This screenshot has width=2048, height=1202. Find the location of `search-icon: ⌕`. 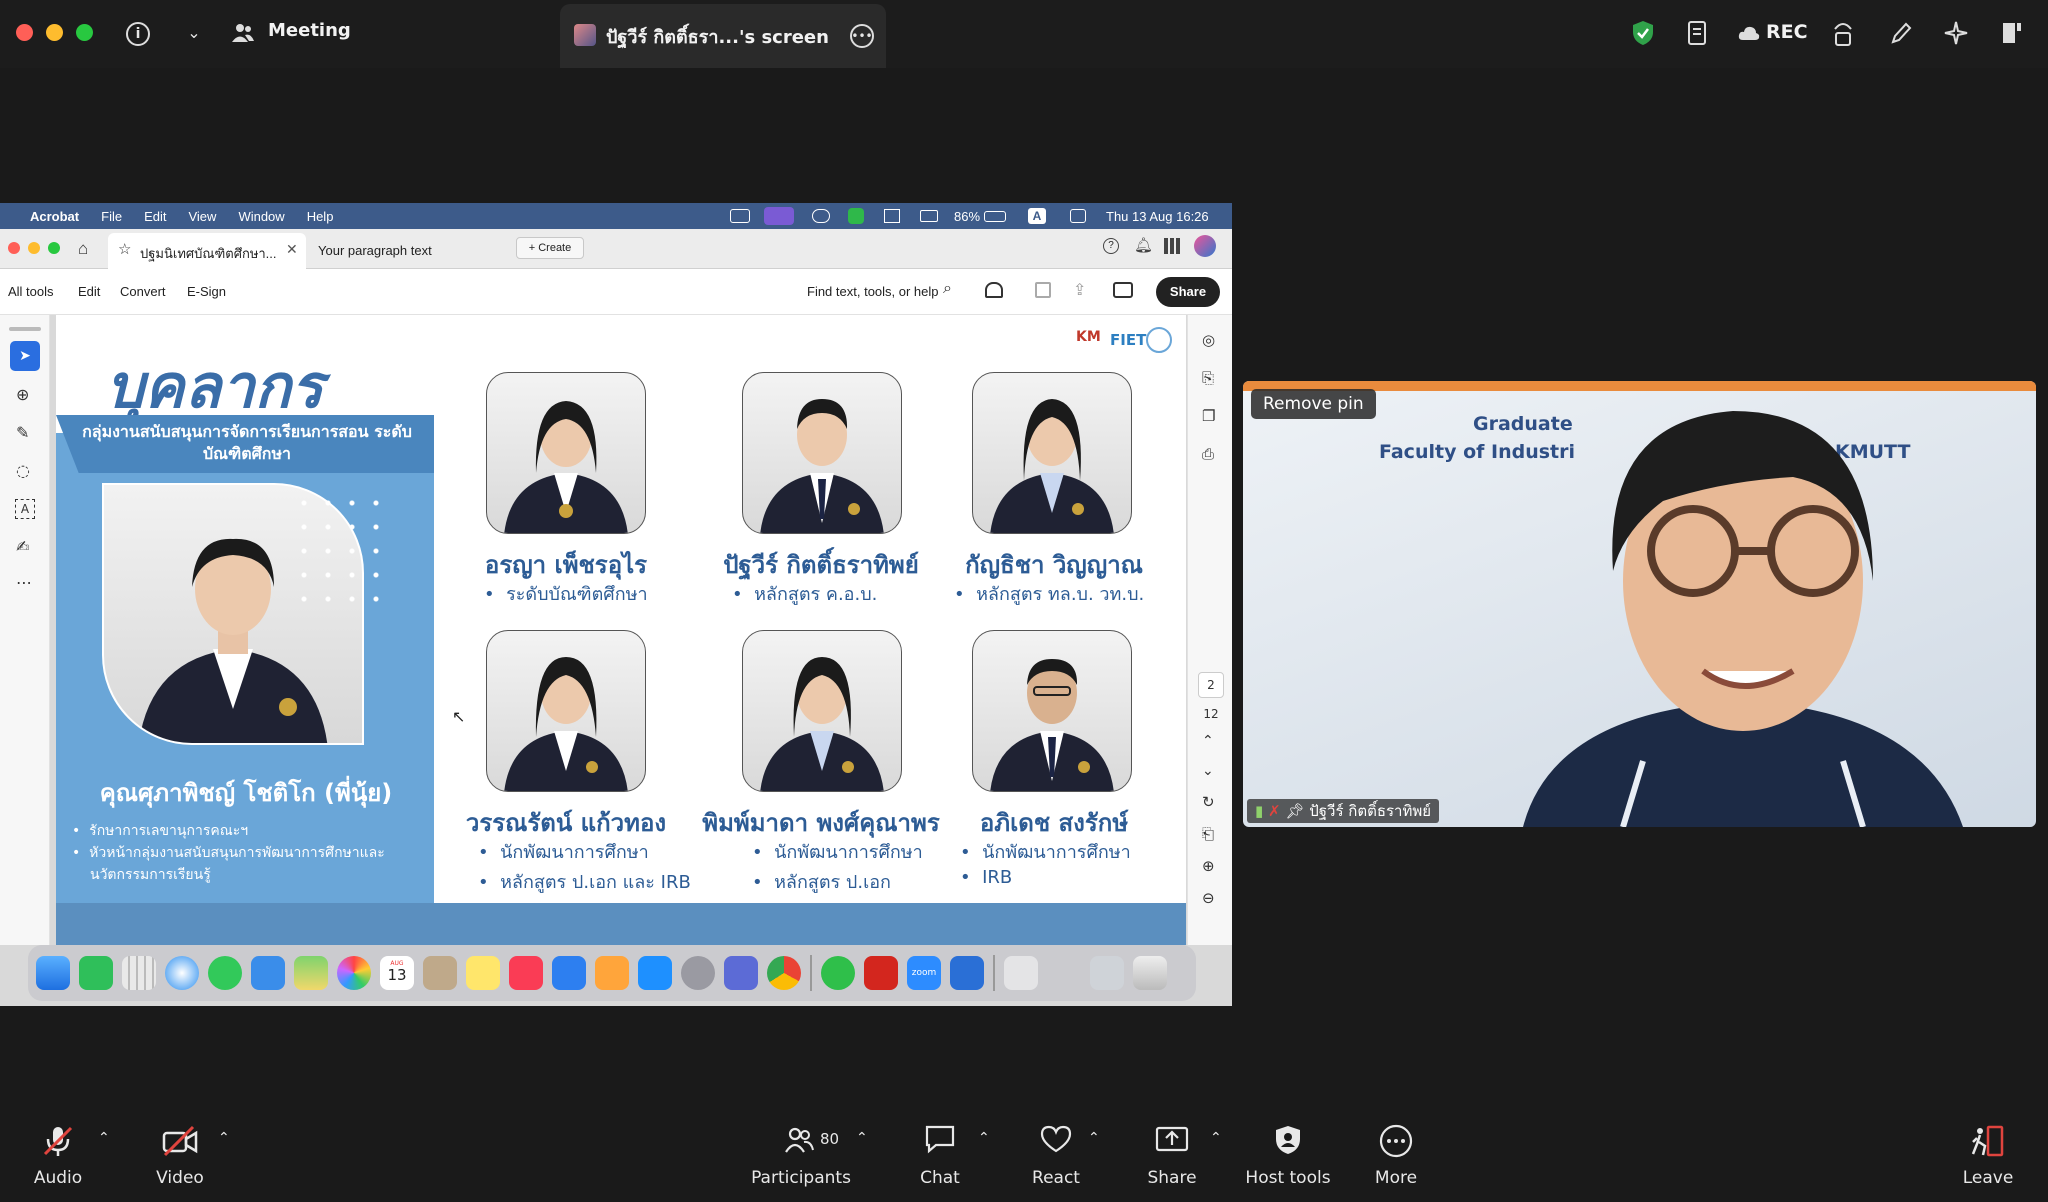

search-icon: ⌕ is located at coordinates (947, 289).